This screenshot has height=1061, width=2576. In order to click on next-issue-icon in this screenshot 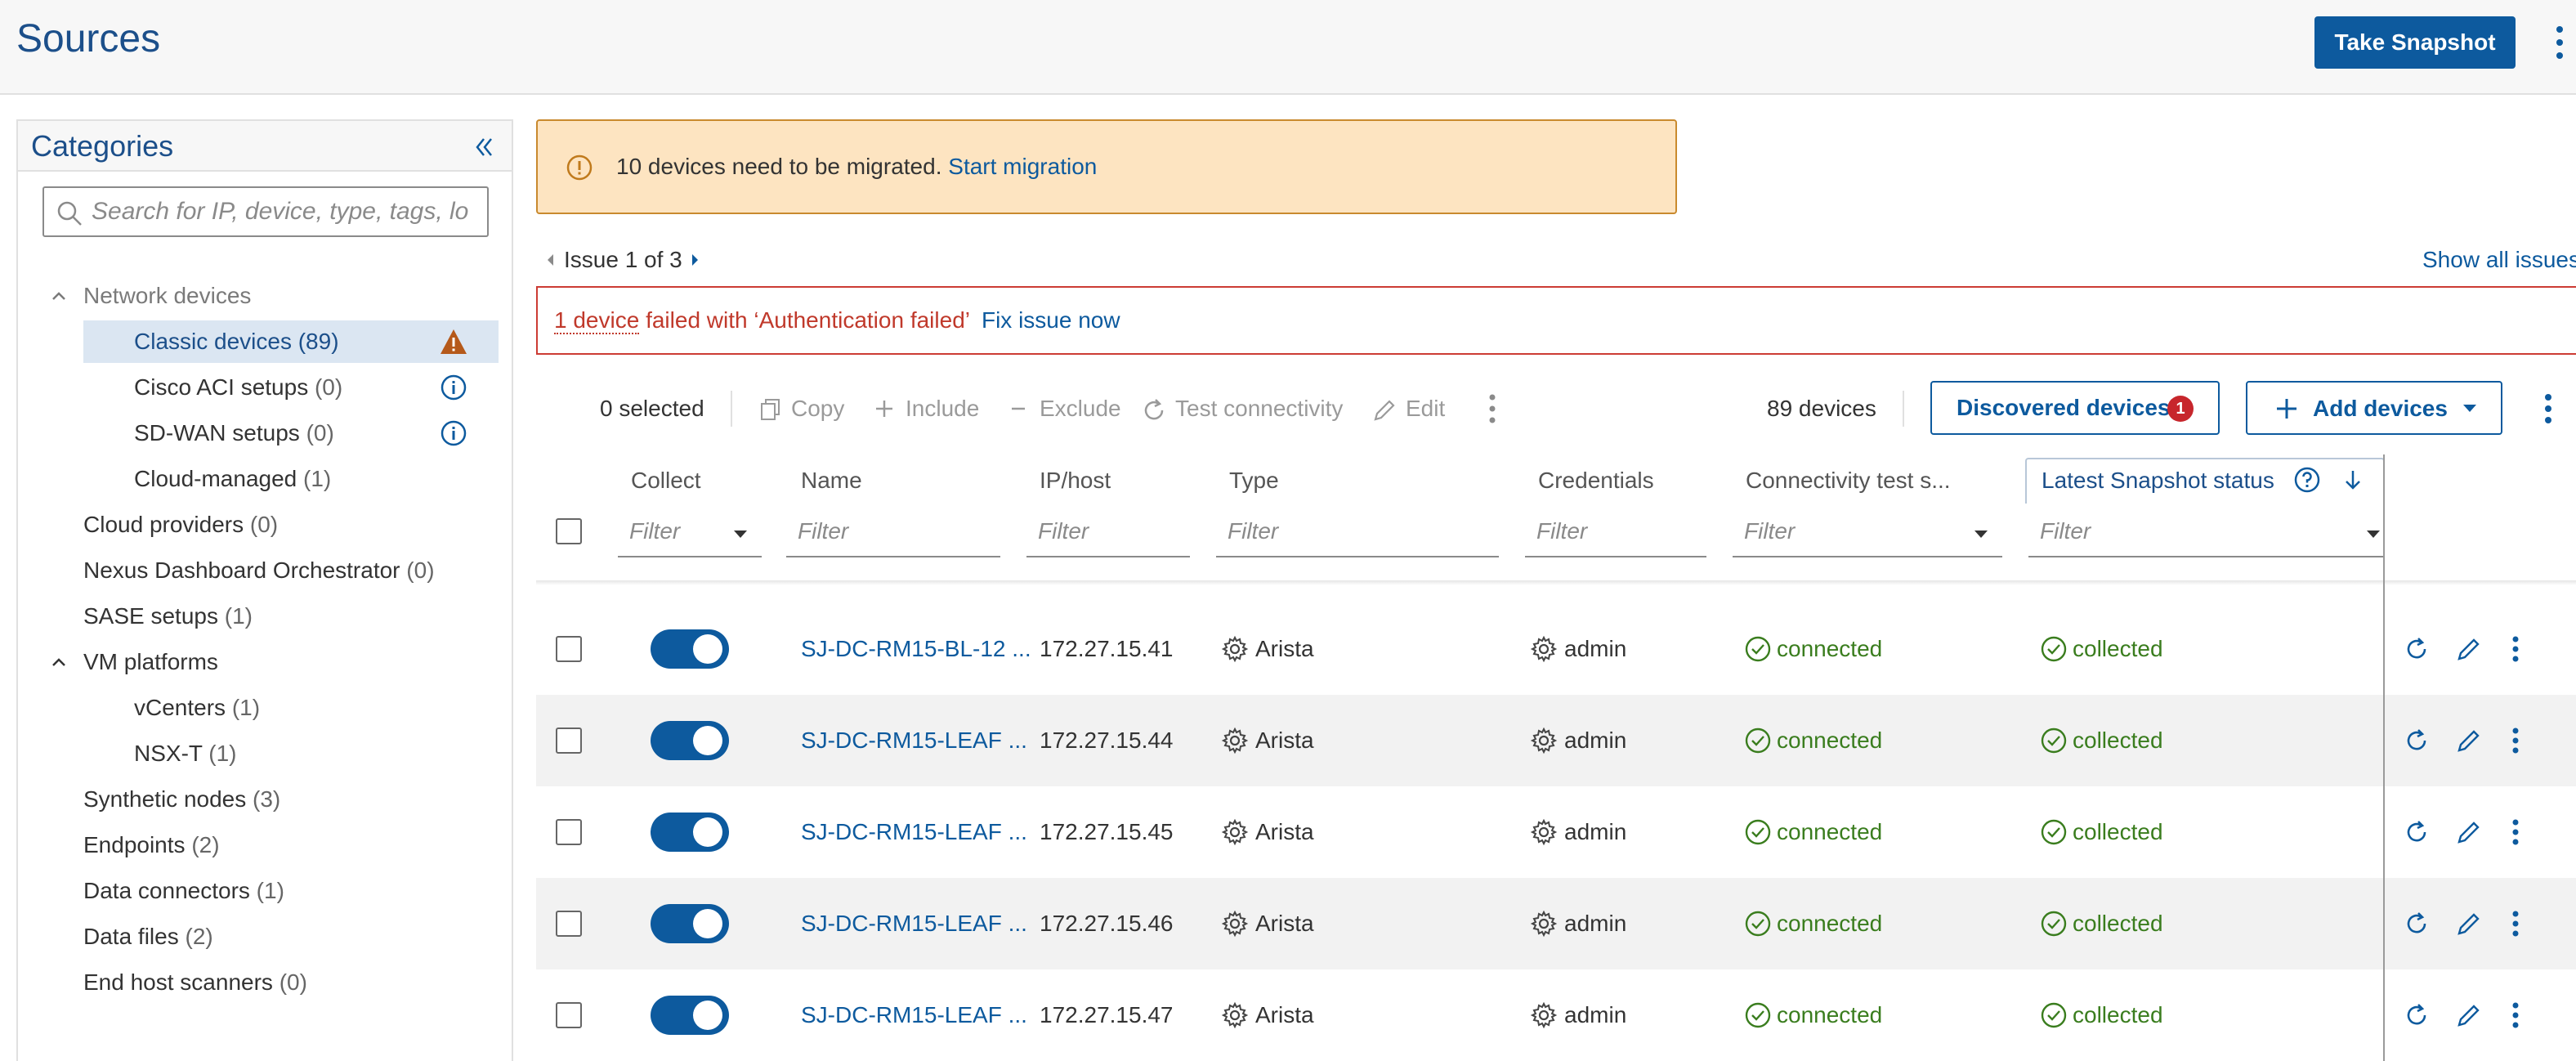, I will do `click(695, 260)`.